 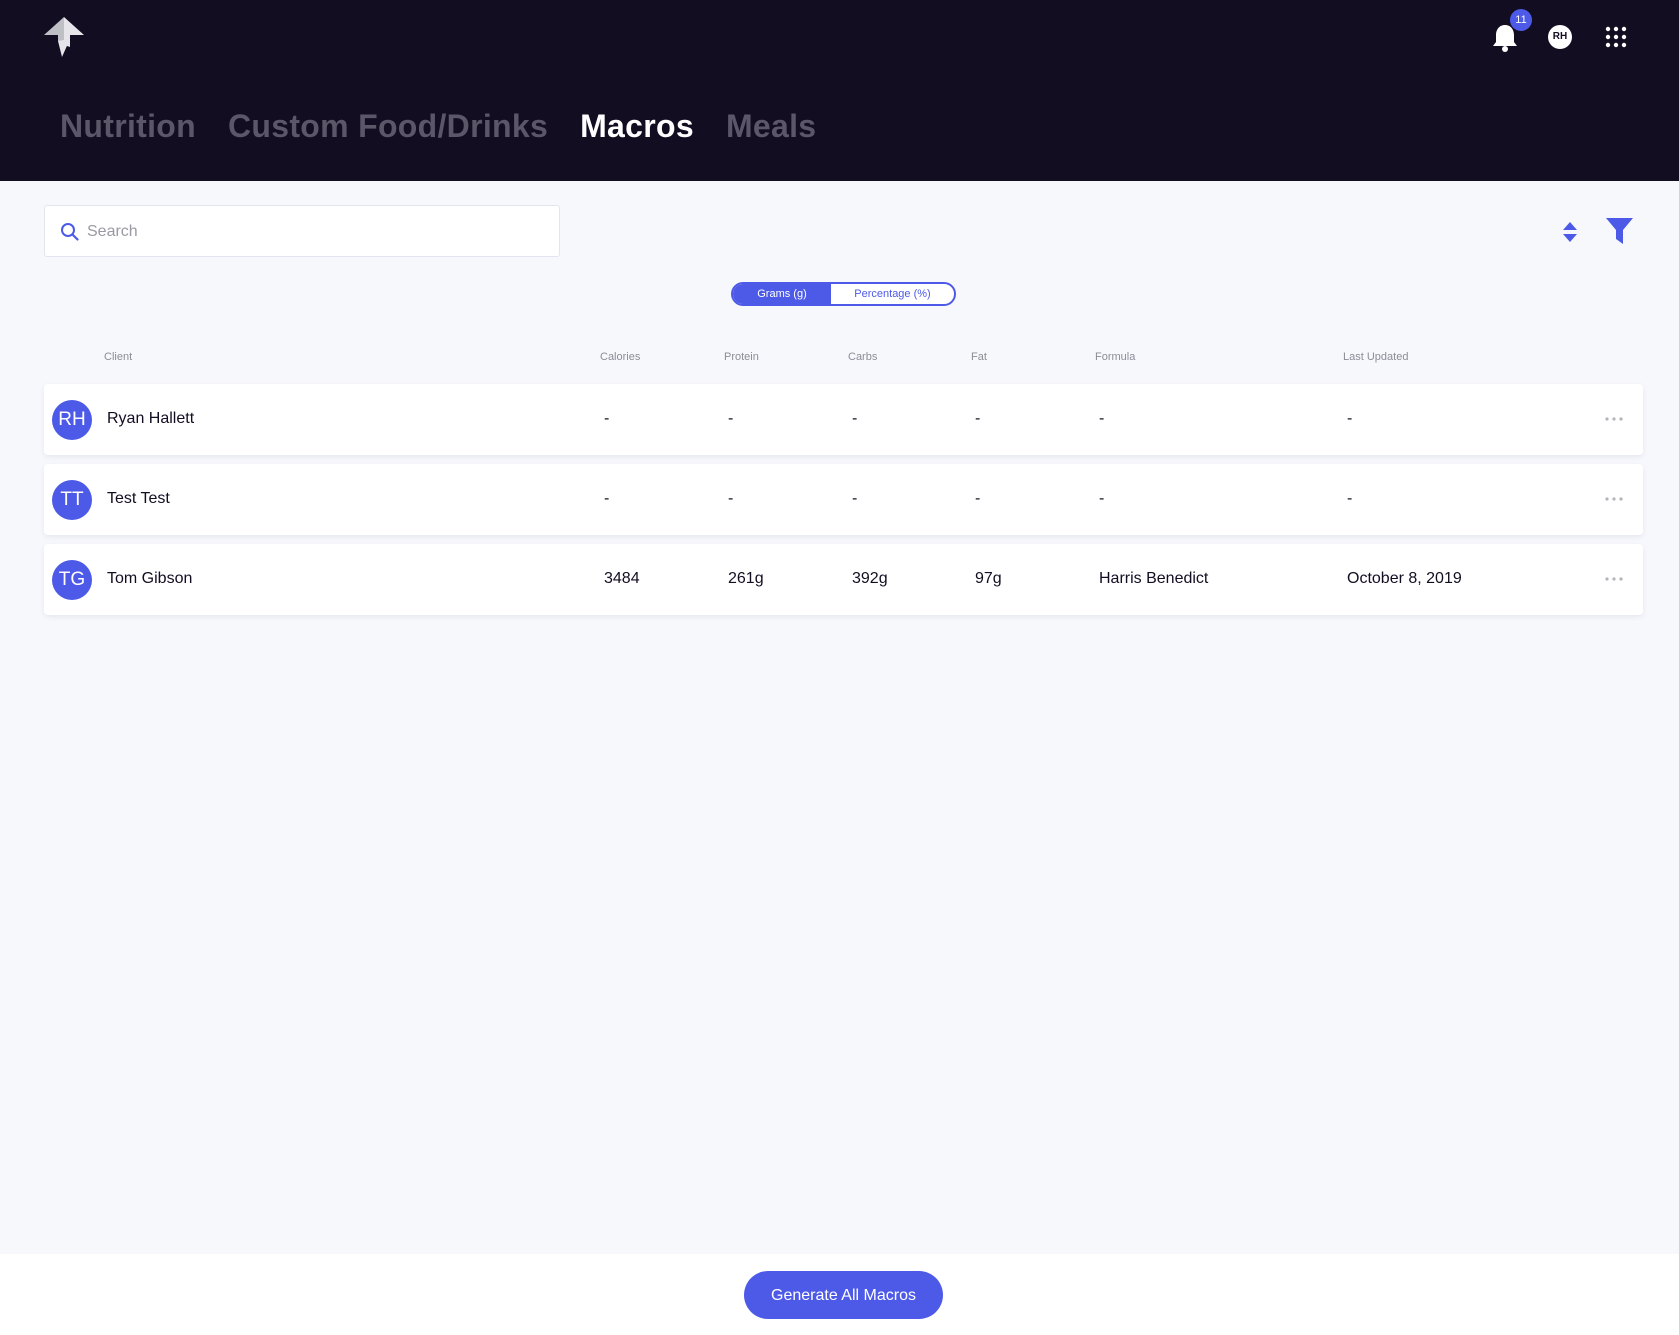 I want to click on generate-all-macros-button: Generate All Macros, so click(x=843, y=1295).